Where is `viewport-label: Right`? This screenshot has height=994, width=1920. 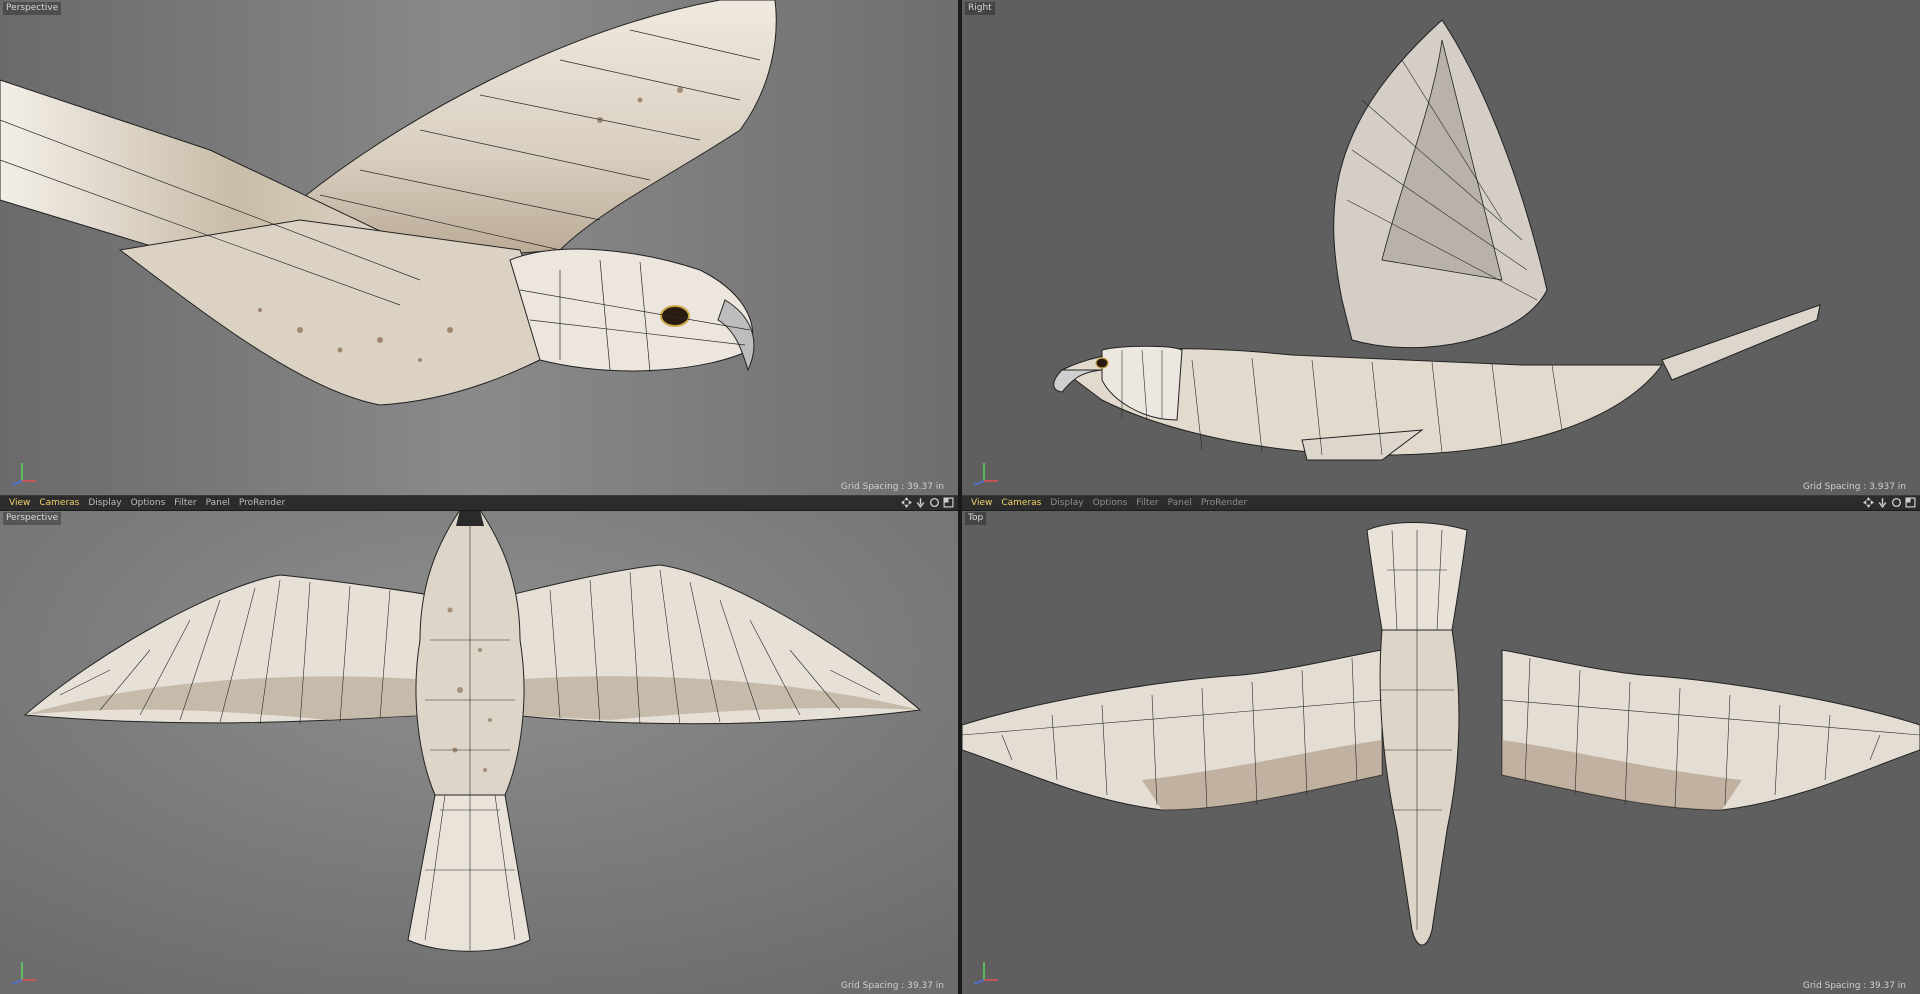 viewport-label: Right is located at coordinates (980, 8).